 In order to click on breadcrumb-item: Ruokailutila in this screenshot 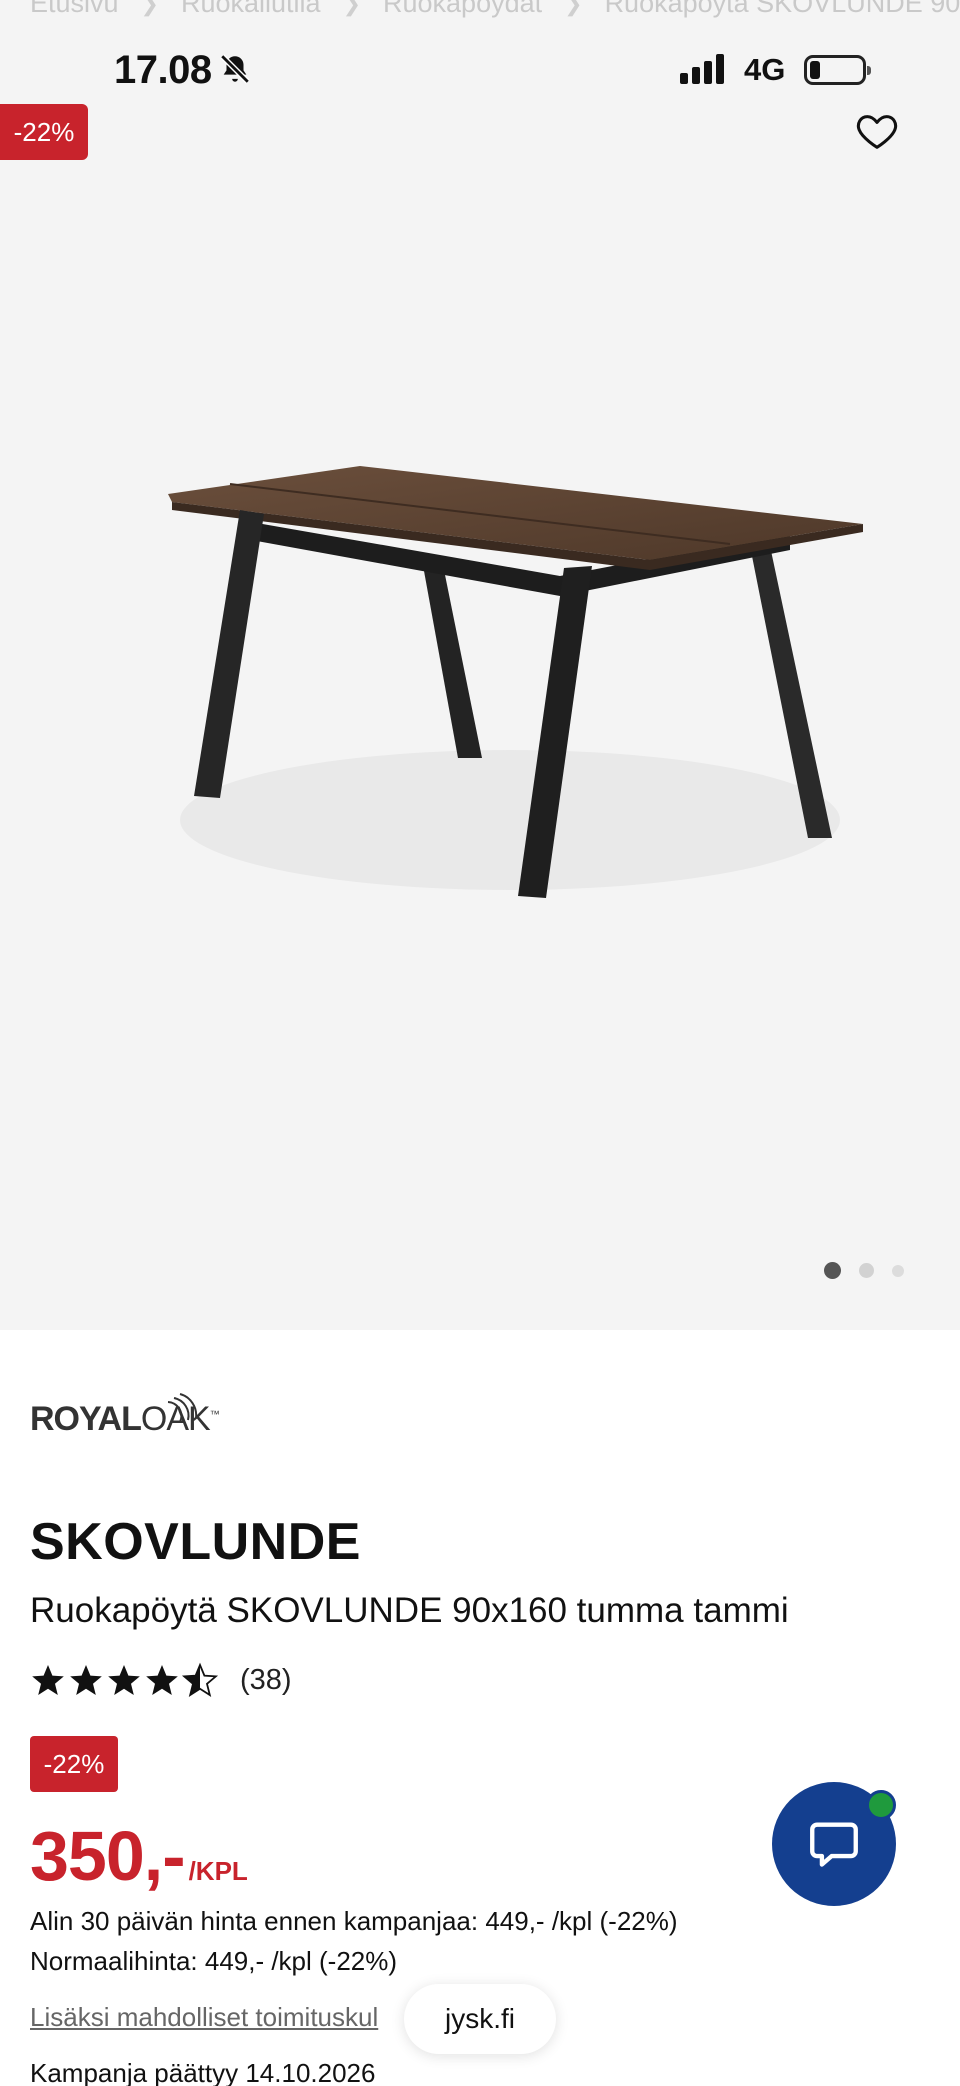, I will do `click(251, 9)`.